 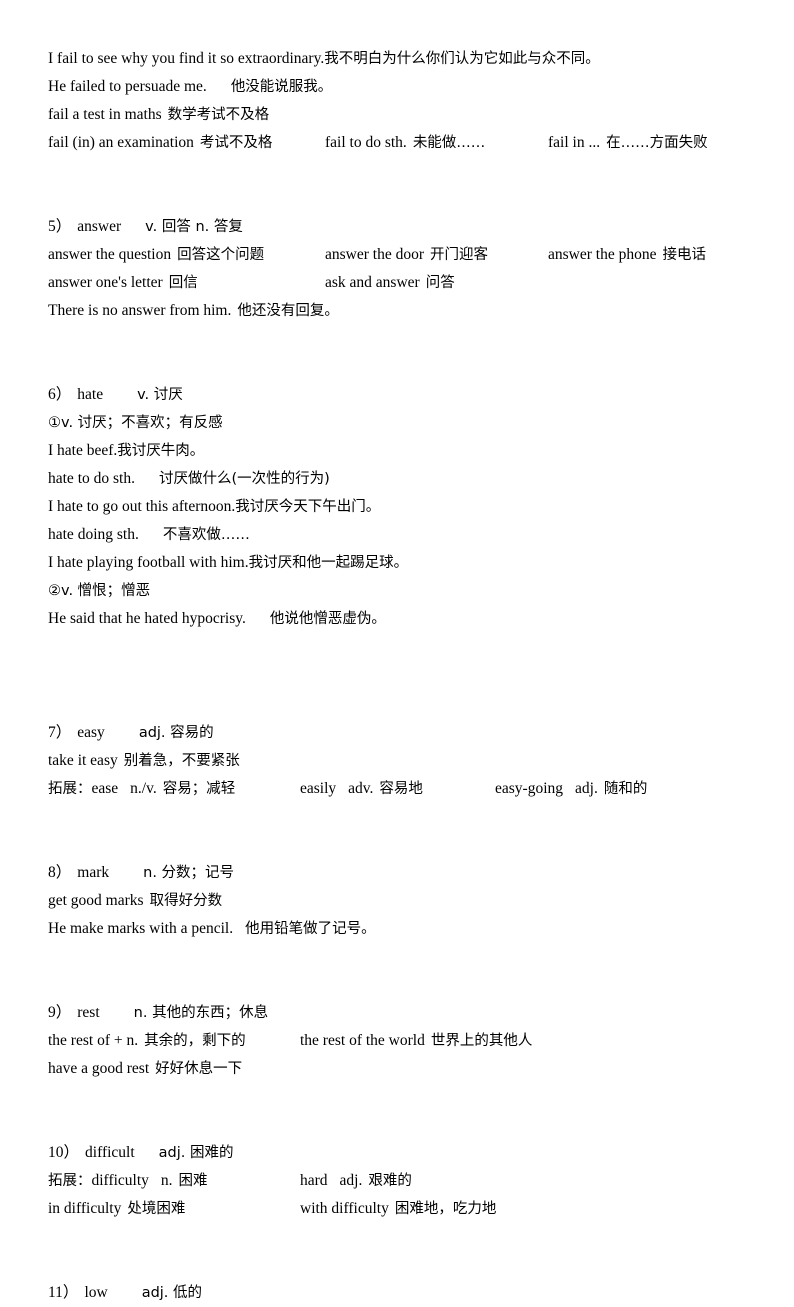 I want to click on chinese-text: 困难地，吃力地, so click(x=445, y=1209).